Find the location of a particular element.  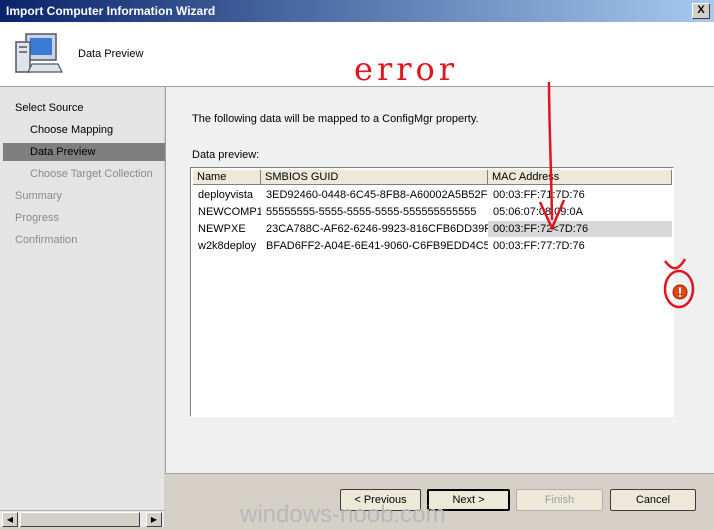

nav-step-select-source: Select Source is located at coordinates (89, 108).